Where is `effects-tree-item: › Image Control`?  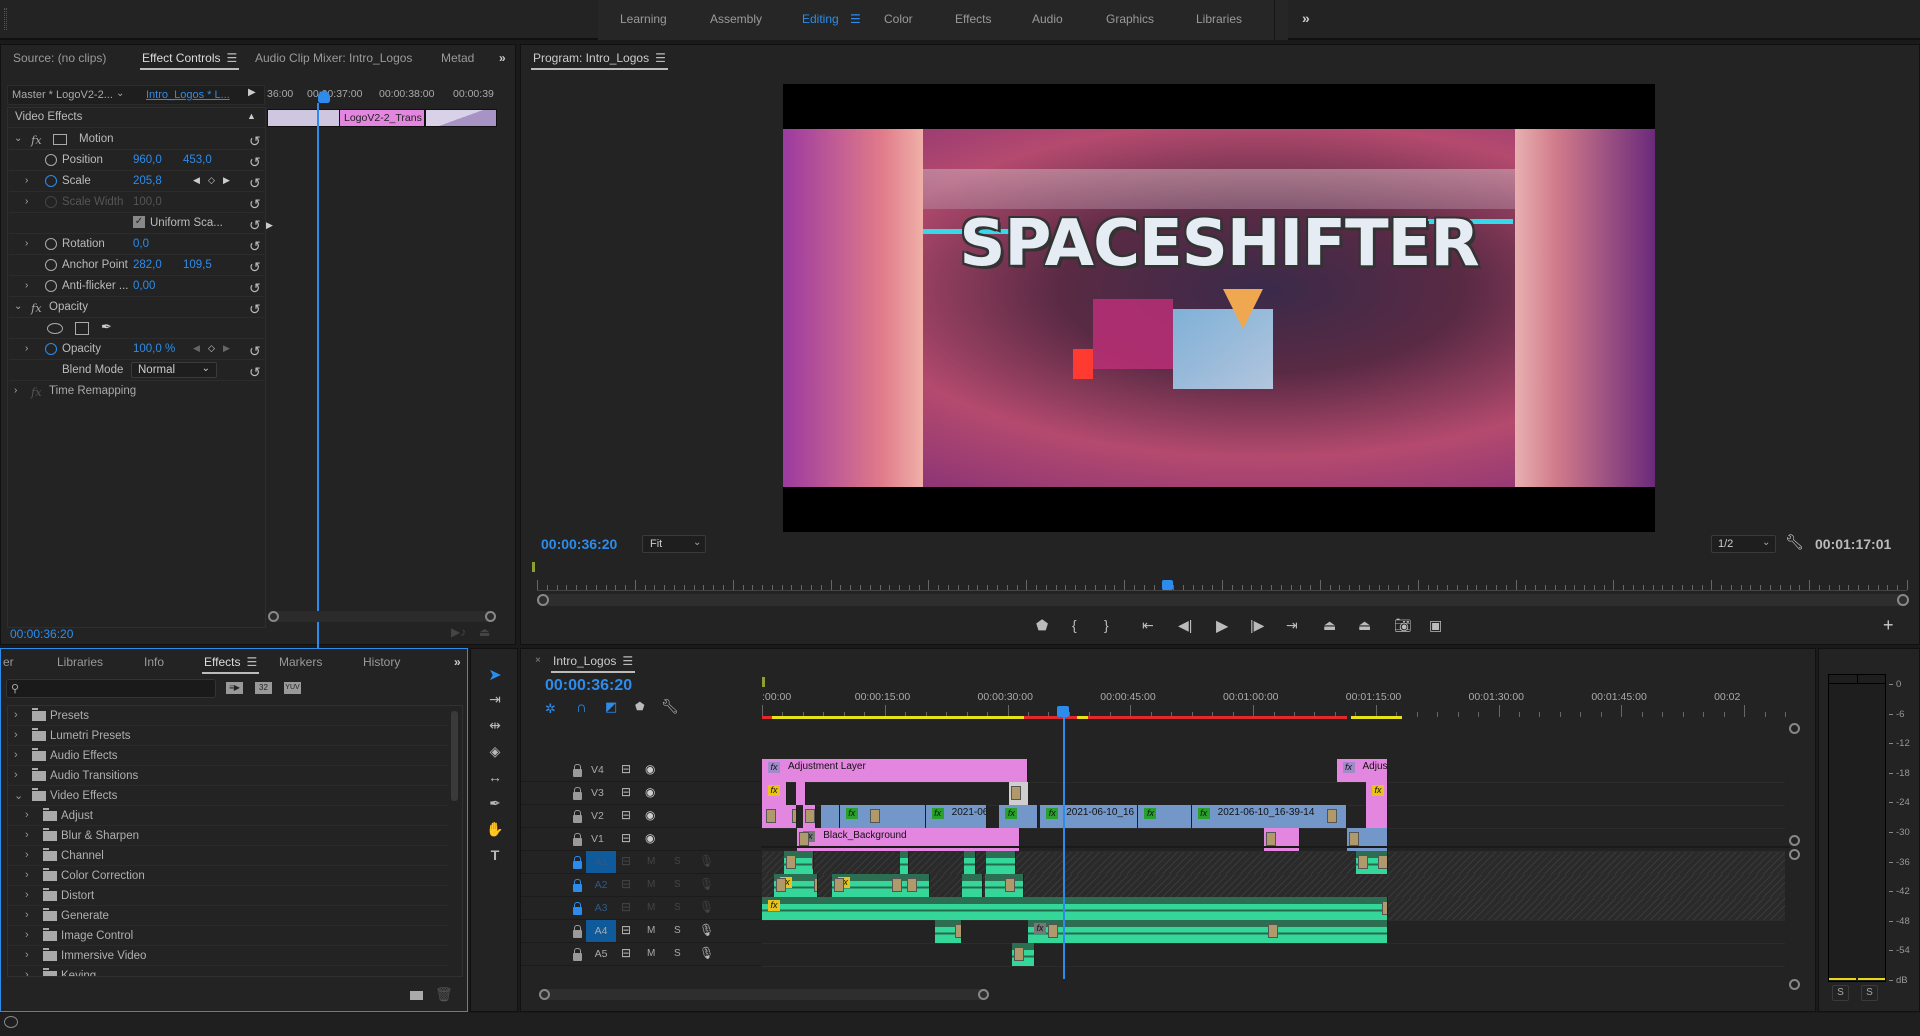
effects-tree-item: › Image Control is located at coordinates (228, 936).